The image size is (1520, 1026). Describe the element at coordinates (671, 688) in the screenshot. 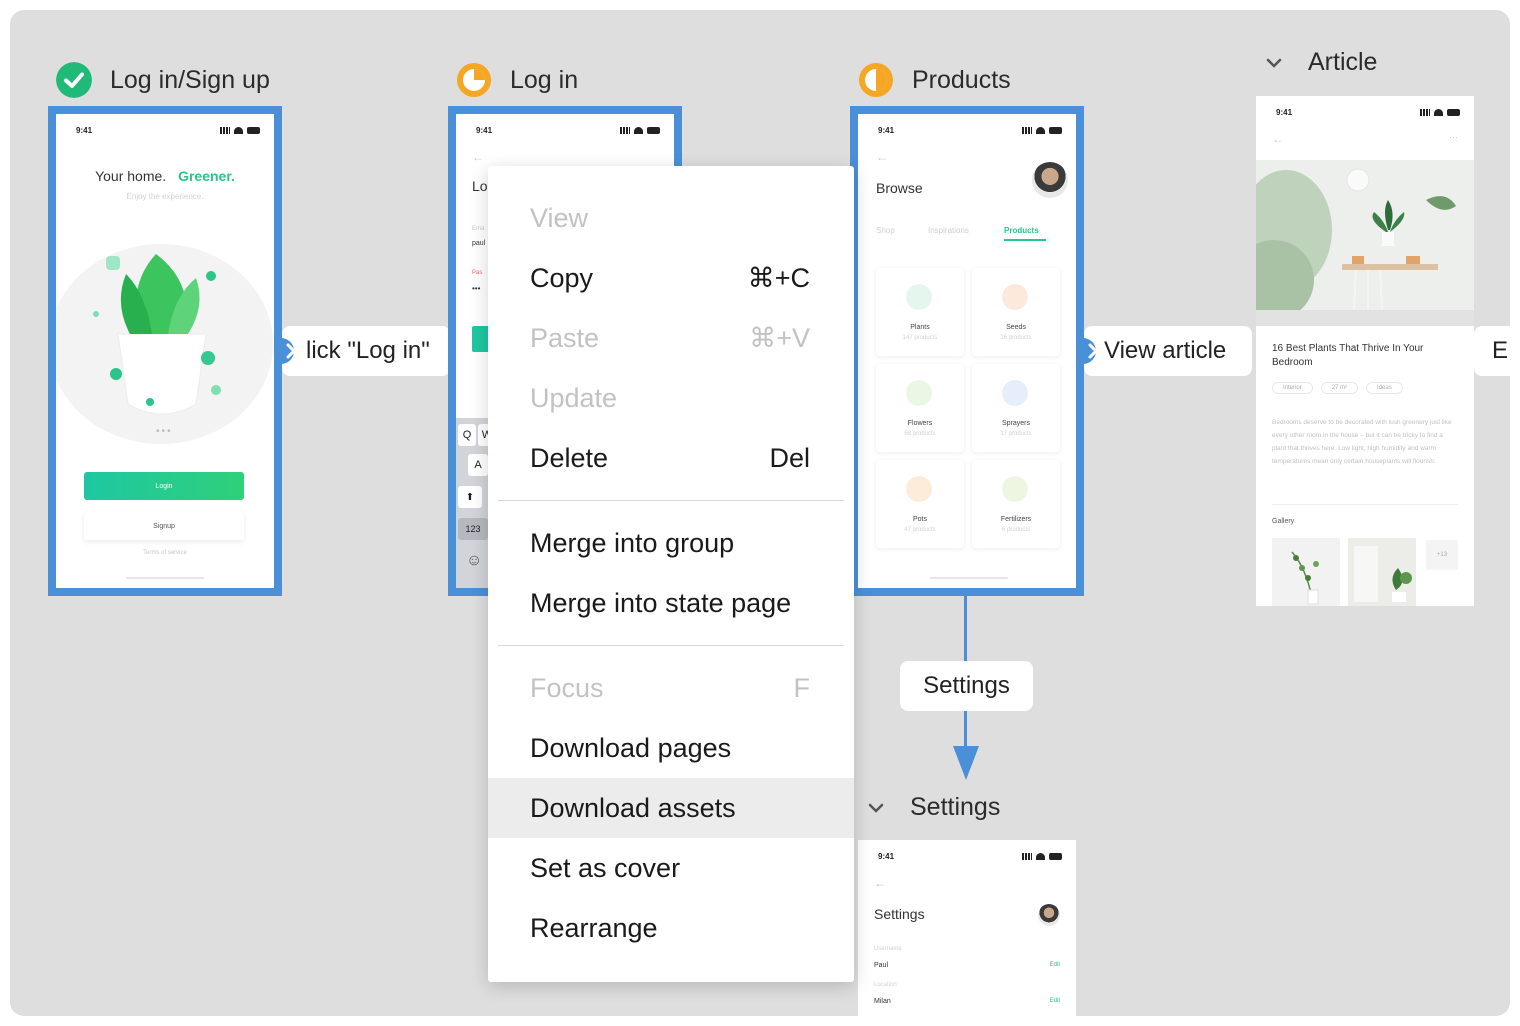

I see `menu-item-focus: Focus F` at that location.